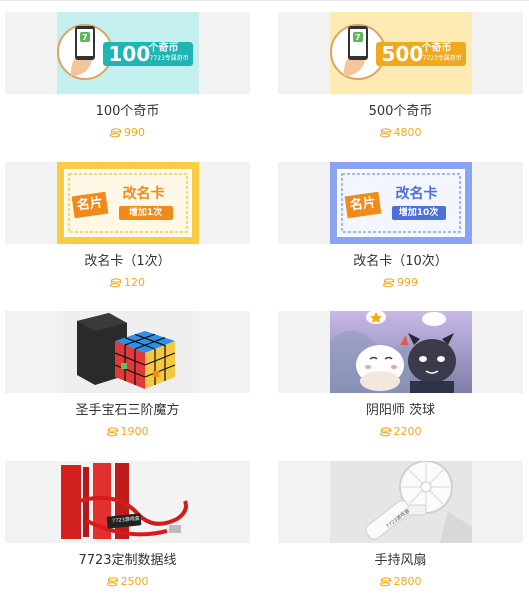  Describe the element at coordinates (127, 262) in the screenshot. I see `product-title: 改名卡（1次）` at that location.